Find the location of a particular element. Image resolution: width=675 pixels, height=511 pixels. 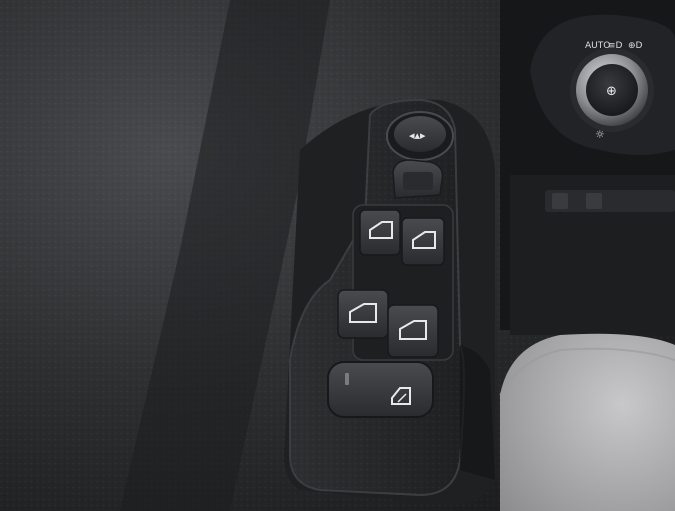

sun-icon: ☼ is located at coordinates (600, 134).